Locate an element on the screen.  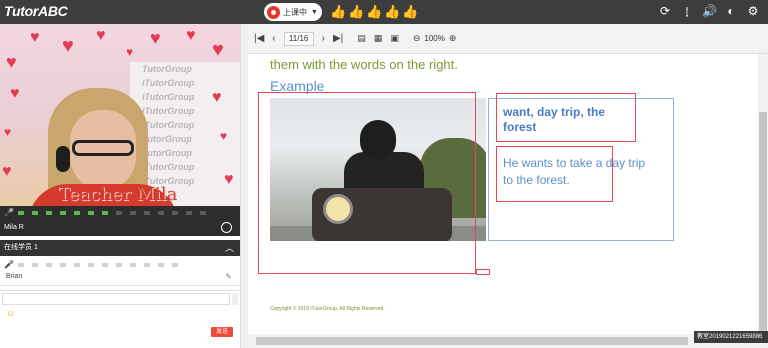
record-icon is located at coordinates (273, 12).